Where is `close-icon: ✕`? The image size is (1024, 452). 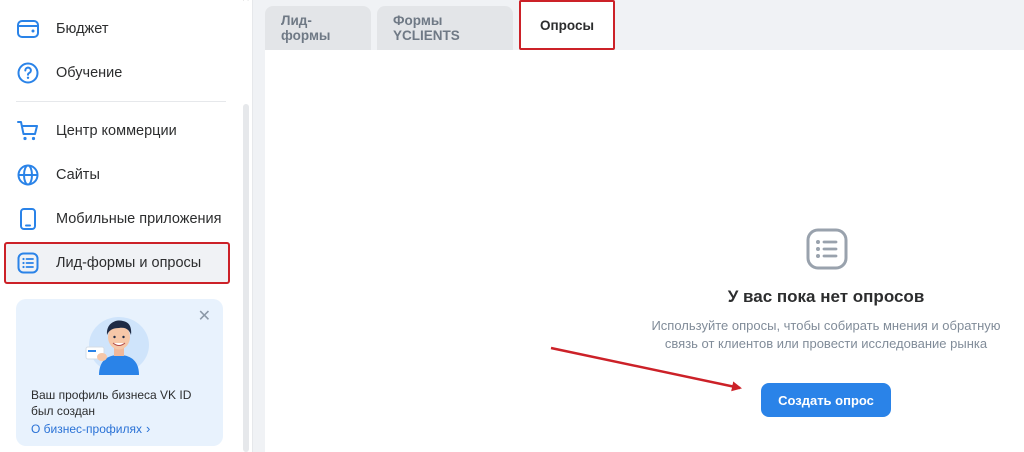
close-icon: ✕ is located at coordinates (204, 317).